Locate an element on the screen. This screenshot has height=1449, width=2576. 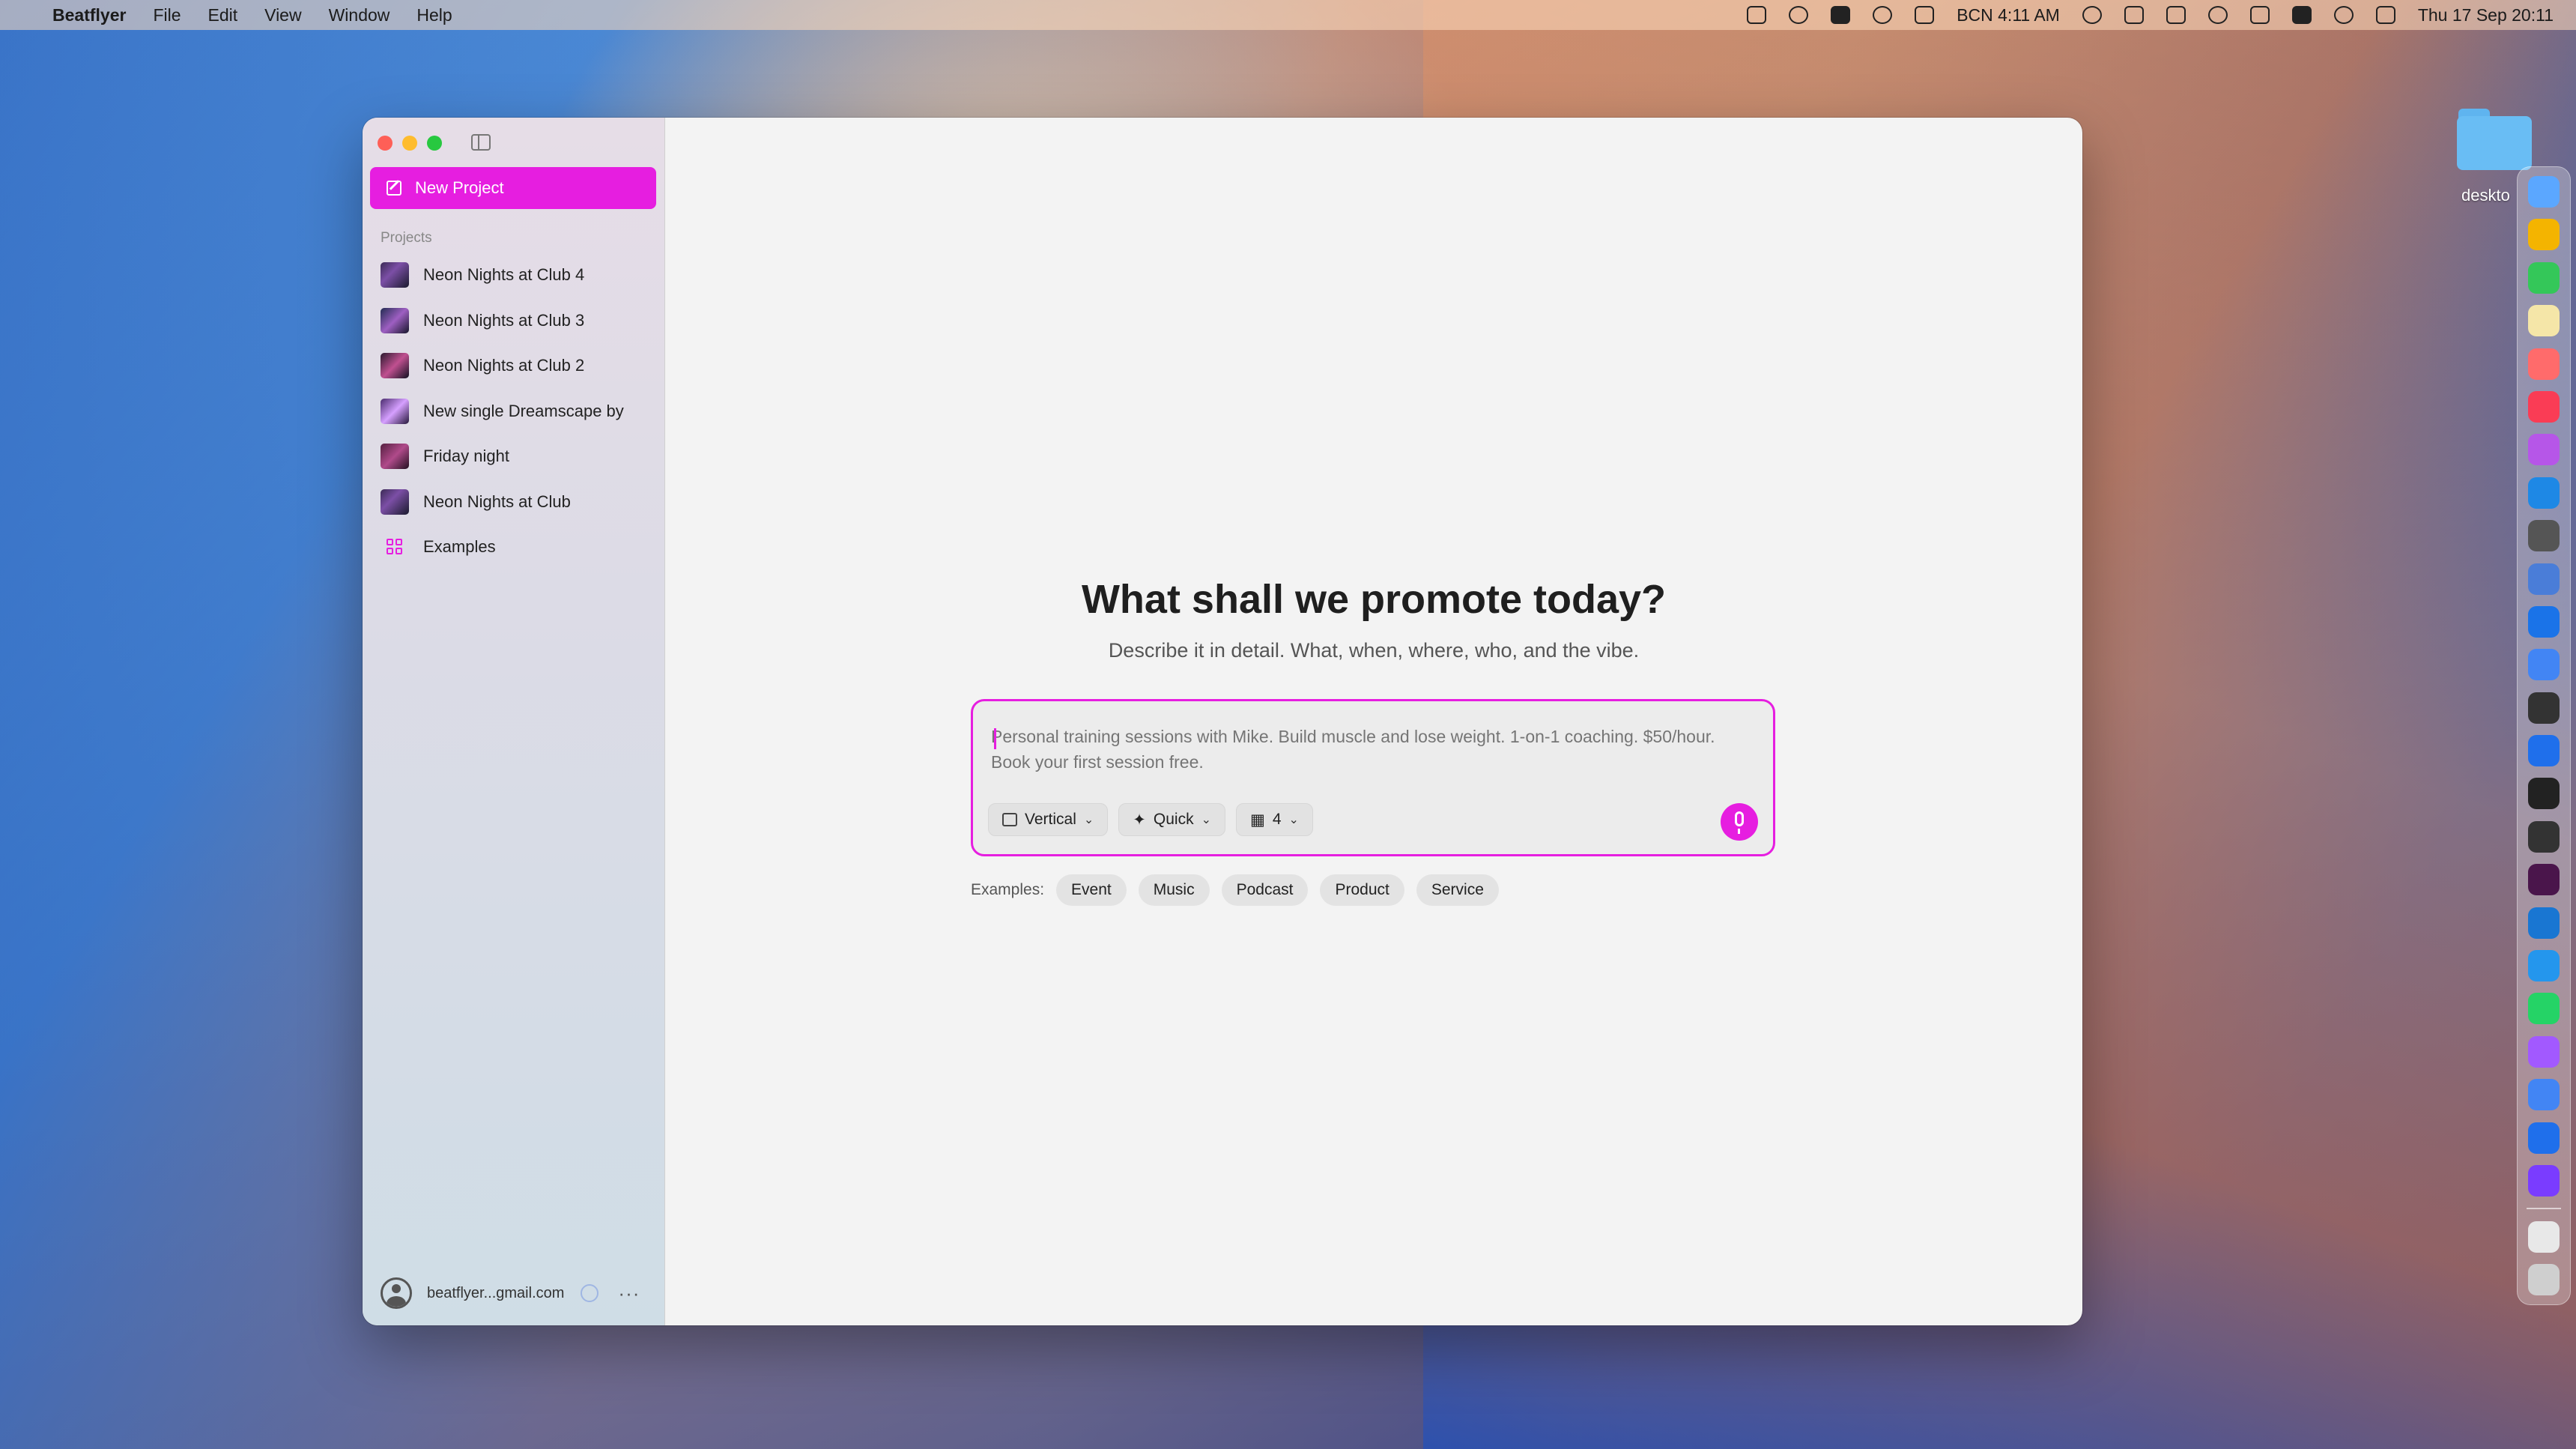
menu-help: Help is located at coordinates (434, 15).